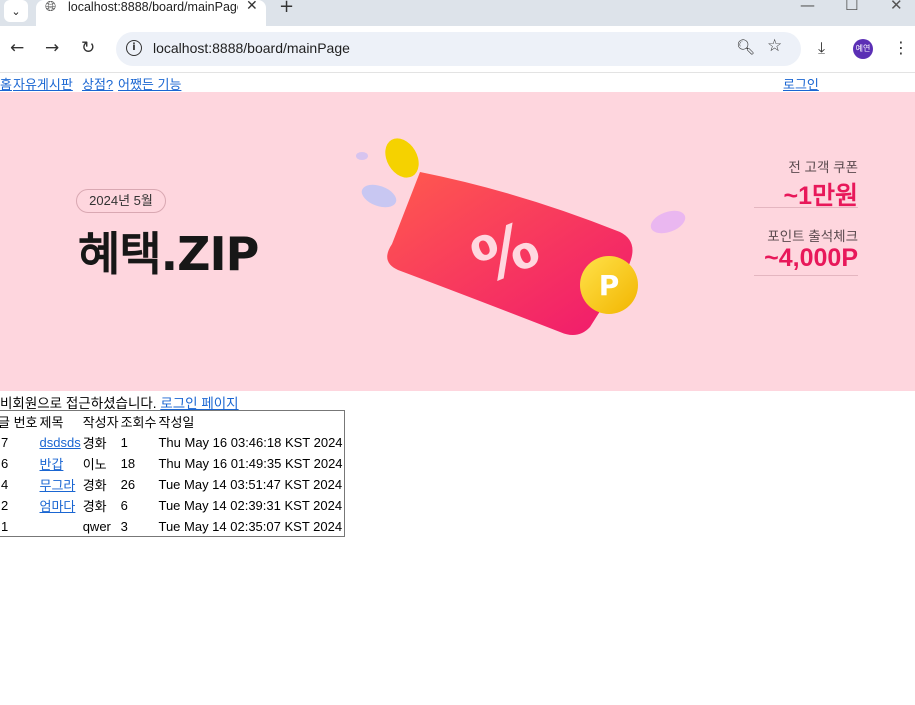  What do you see at coordinates (863, 49) in the screenshot?
I see `profile-avatar: 예연` at bounding box center [863, 49].